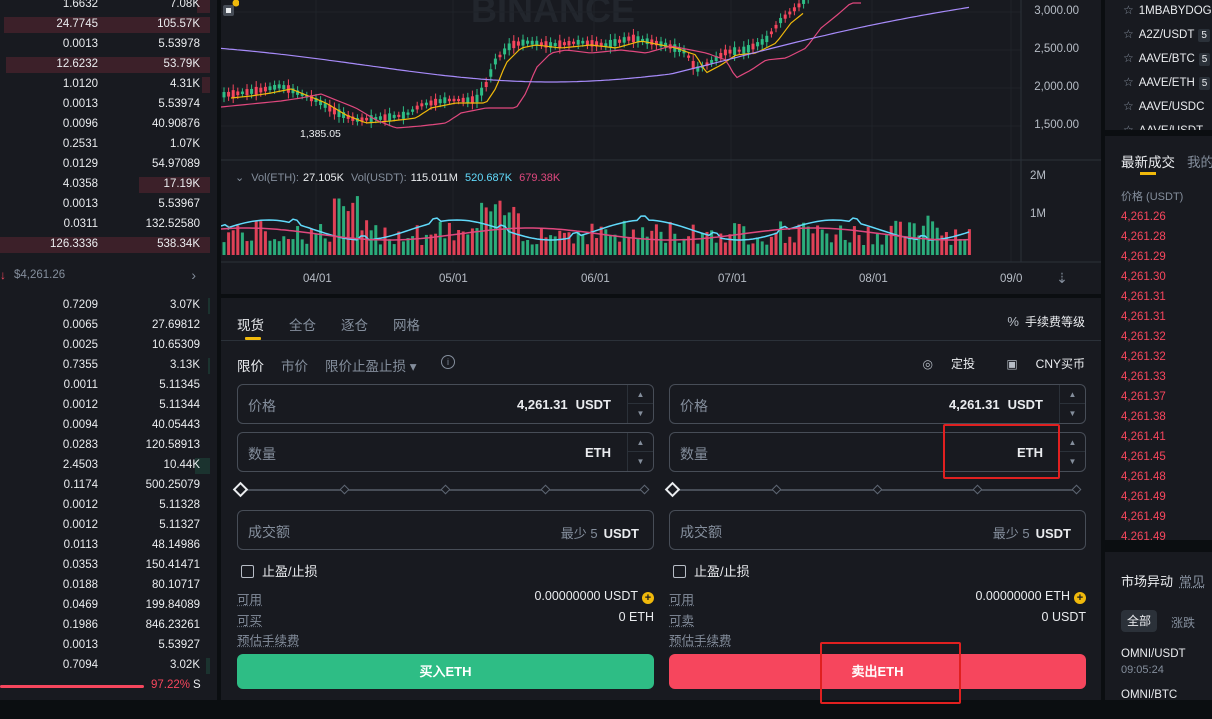 The height and width of the screenshot is (719, 1212). I want to click on notification-icon, so click(230, 9).